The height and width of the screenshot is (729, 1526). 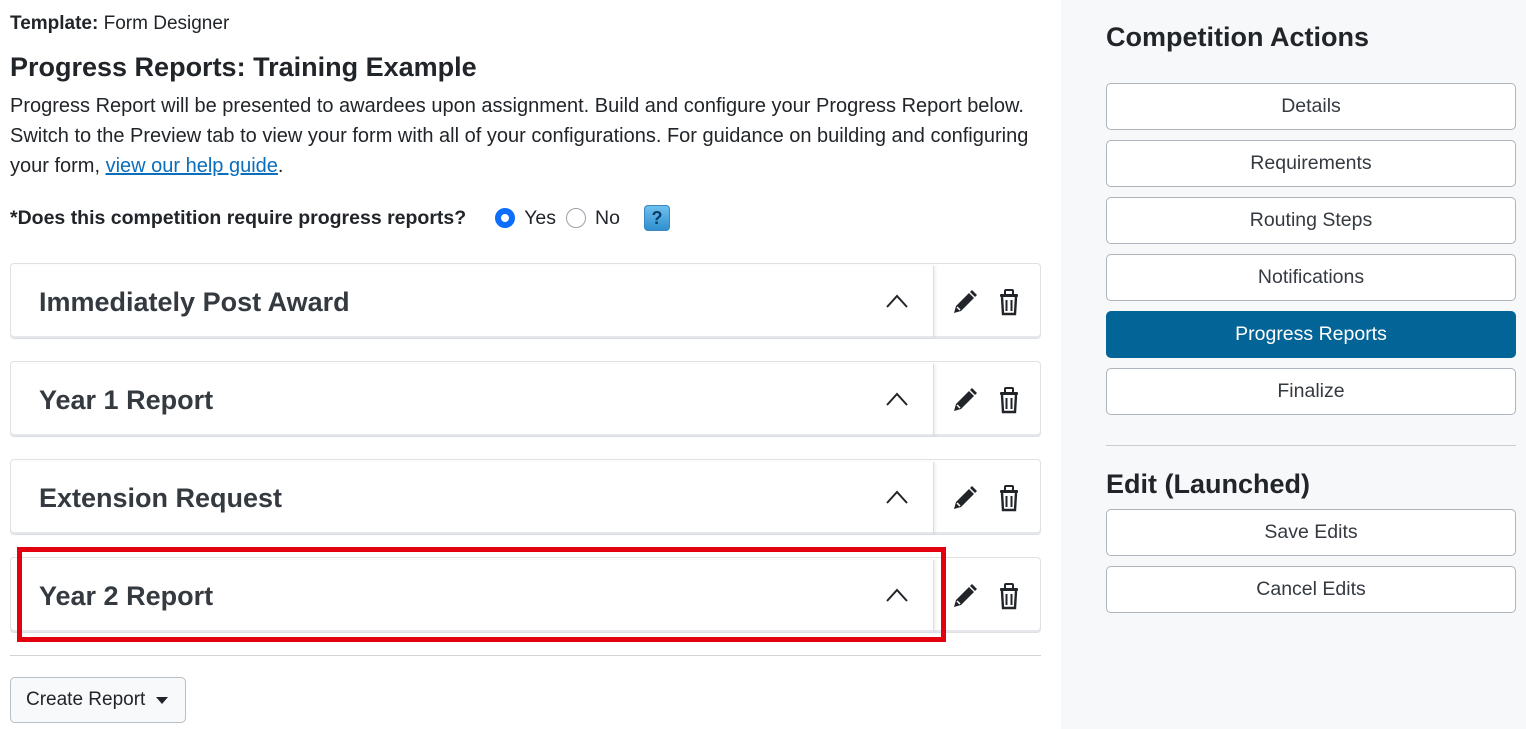 What do you see at coordinates (525, 655) in the screenshot?
I see `divider` at bounding box center [525, 655].